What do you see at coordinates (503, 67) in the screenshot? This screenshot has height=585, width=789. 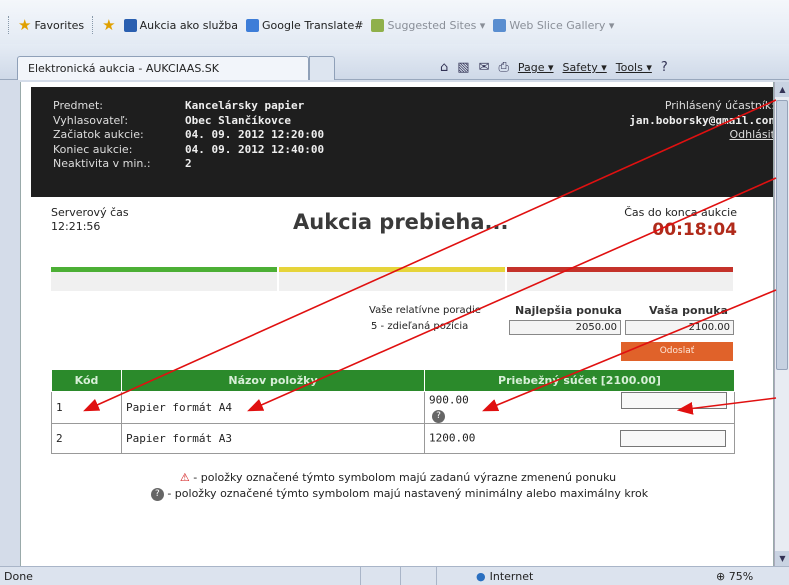 I see `print-icon: ⎙` at bounding box center [503, 67].